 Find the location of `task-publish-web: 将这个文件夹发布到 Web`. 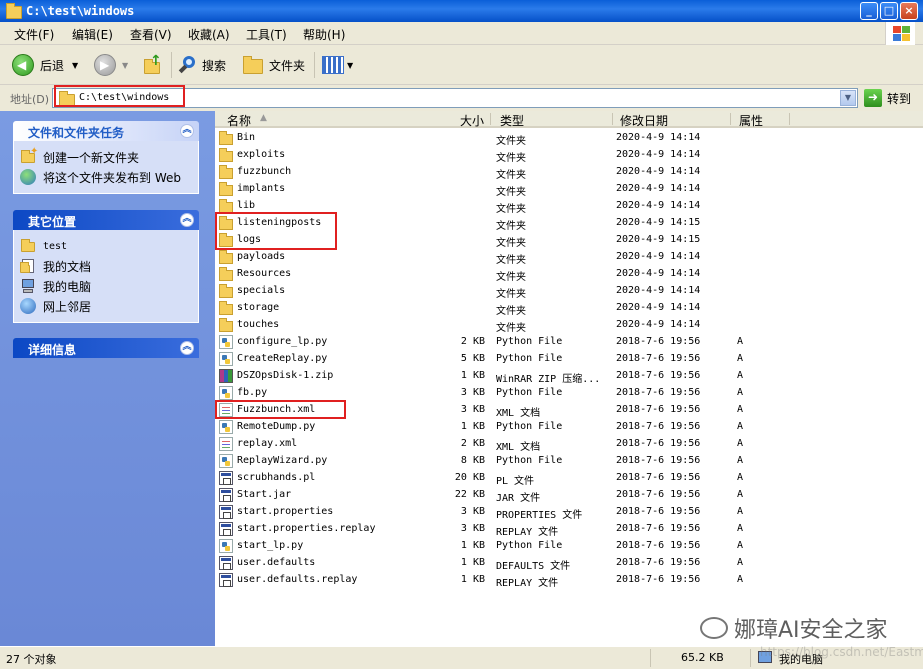

task-publish-web: 将这个文件夹发布到 Web is located at coordinates (109, 177).